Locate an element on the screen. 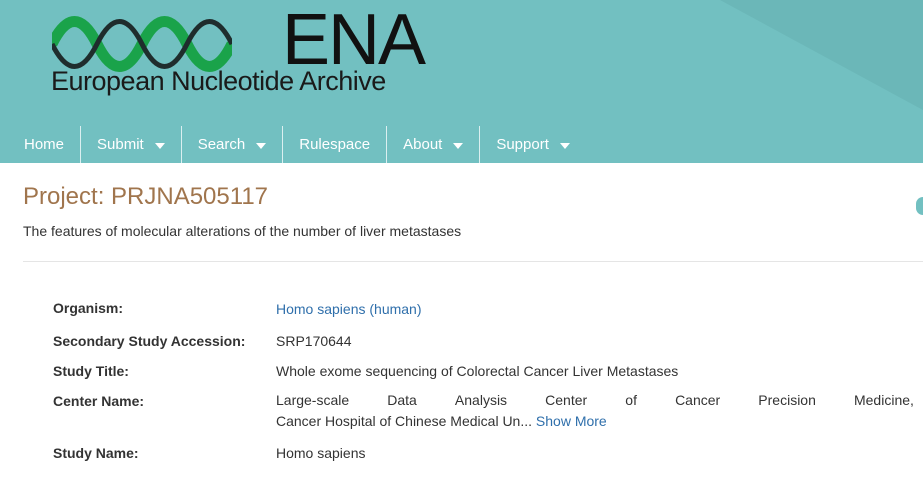  center-word: Precision is located at coordinates (787, 400).